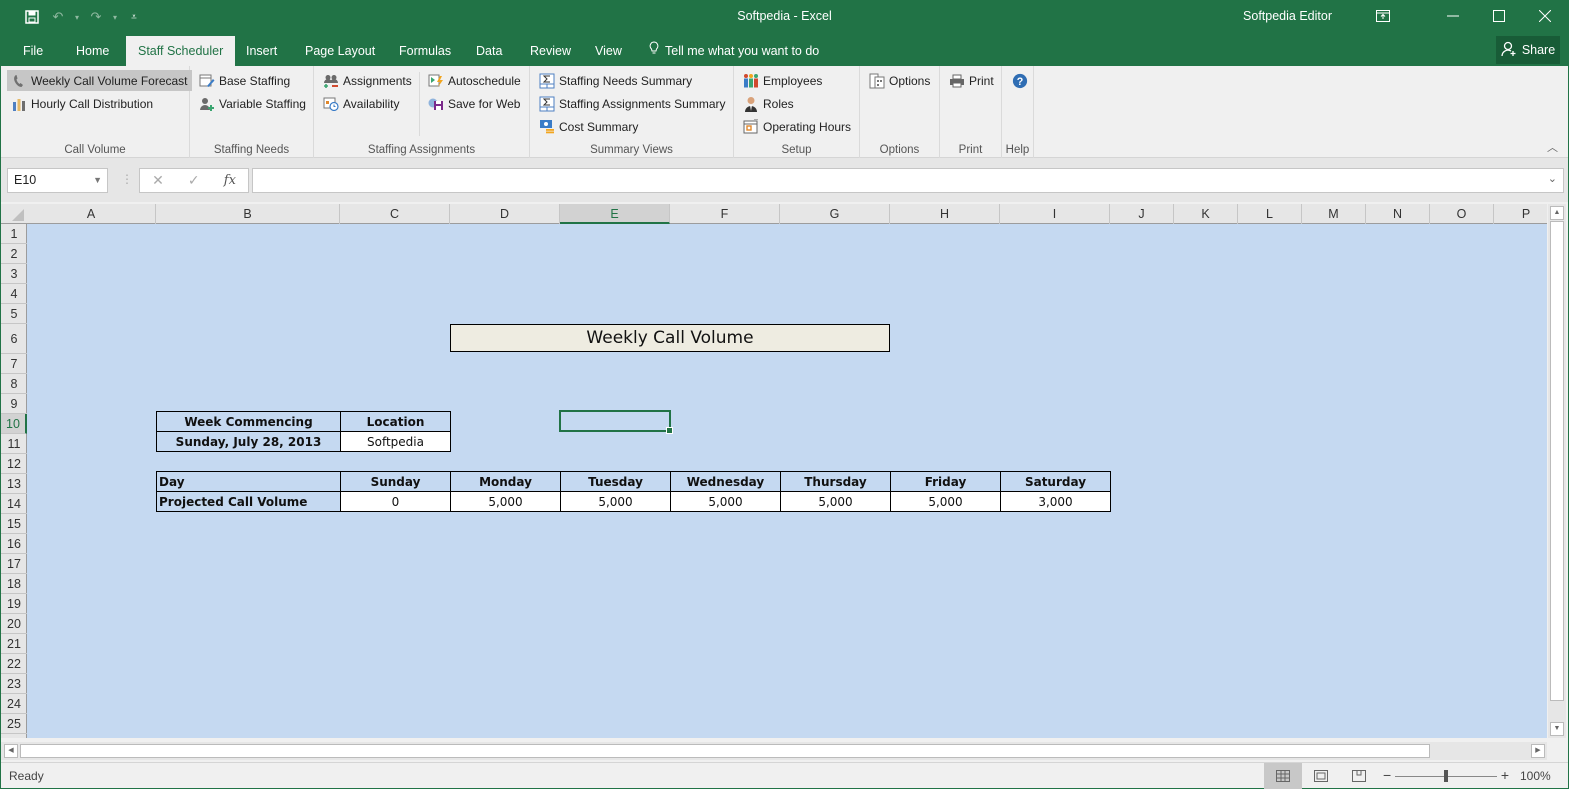 The width and height of the screenshot is (1569, 789). What do you see at coordinates (725, 501) in the screenshot?
I see `call-volume-wednesday: 5,000` at bounding box center [725, 501].